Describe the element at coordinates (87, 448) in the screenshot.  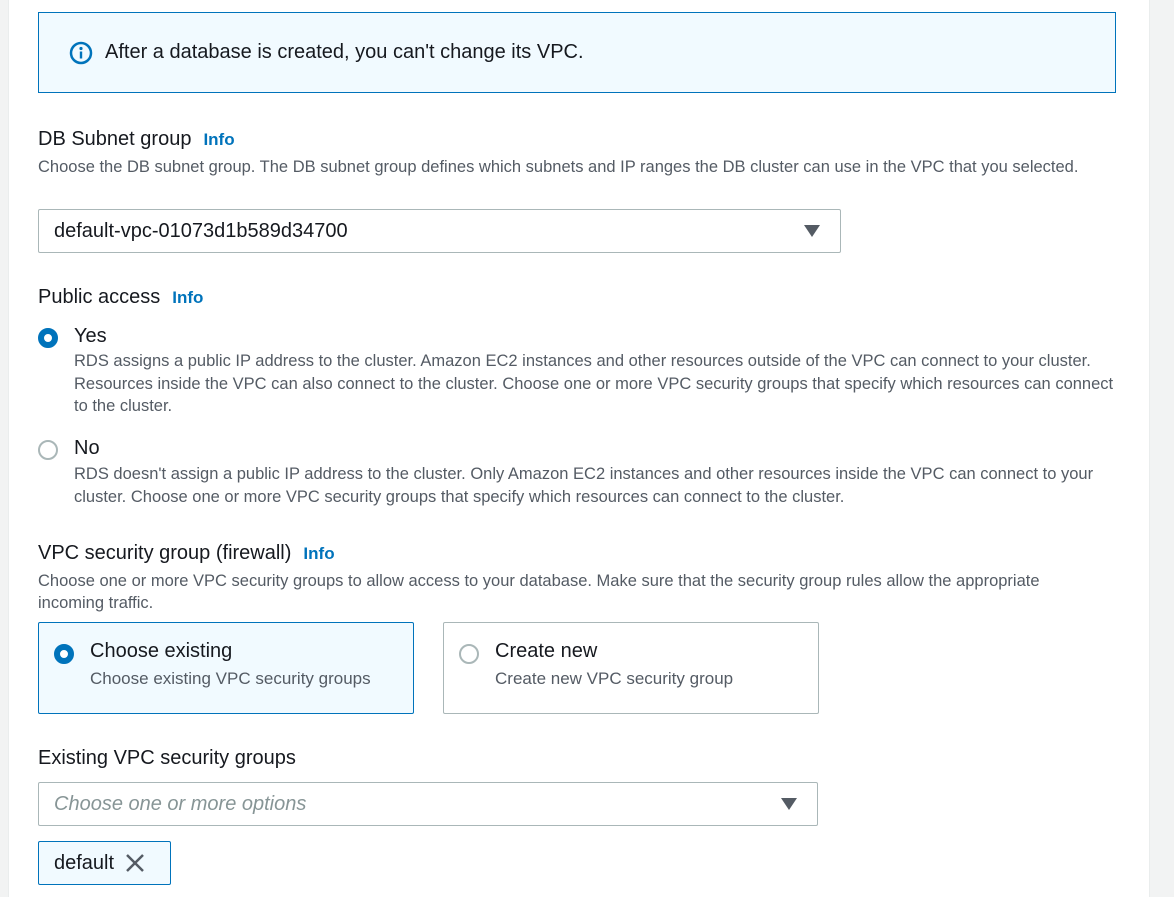
I see `public-access-no-title: No` at that location.